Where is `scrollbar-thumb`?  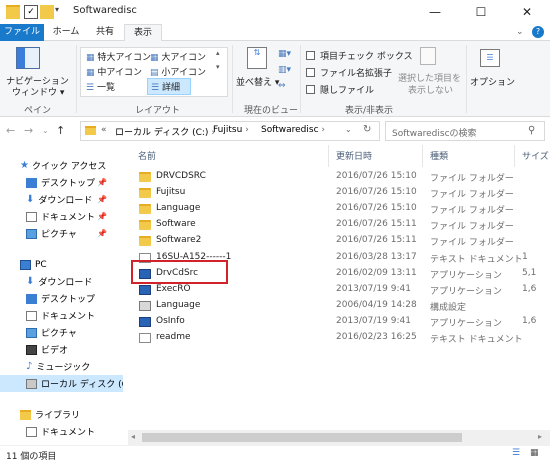
scrollbar-thumb is located at coordinates (302, 437).